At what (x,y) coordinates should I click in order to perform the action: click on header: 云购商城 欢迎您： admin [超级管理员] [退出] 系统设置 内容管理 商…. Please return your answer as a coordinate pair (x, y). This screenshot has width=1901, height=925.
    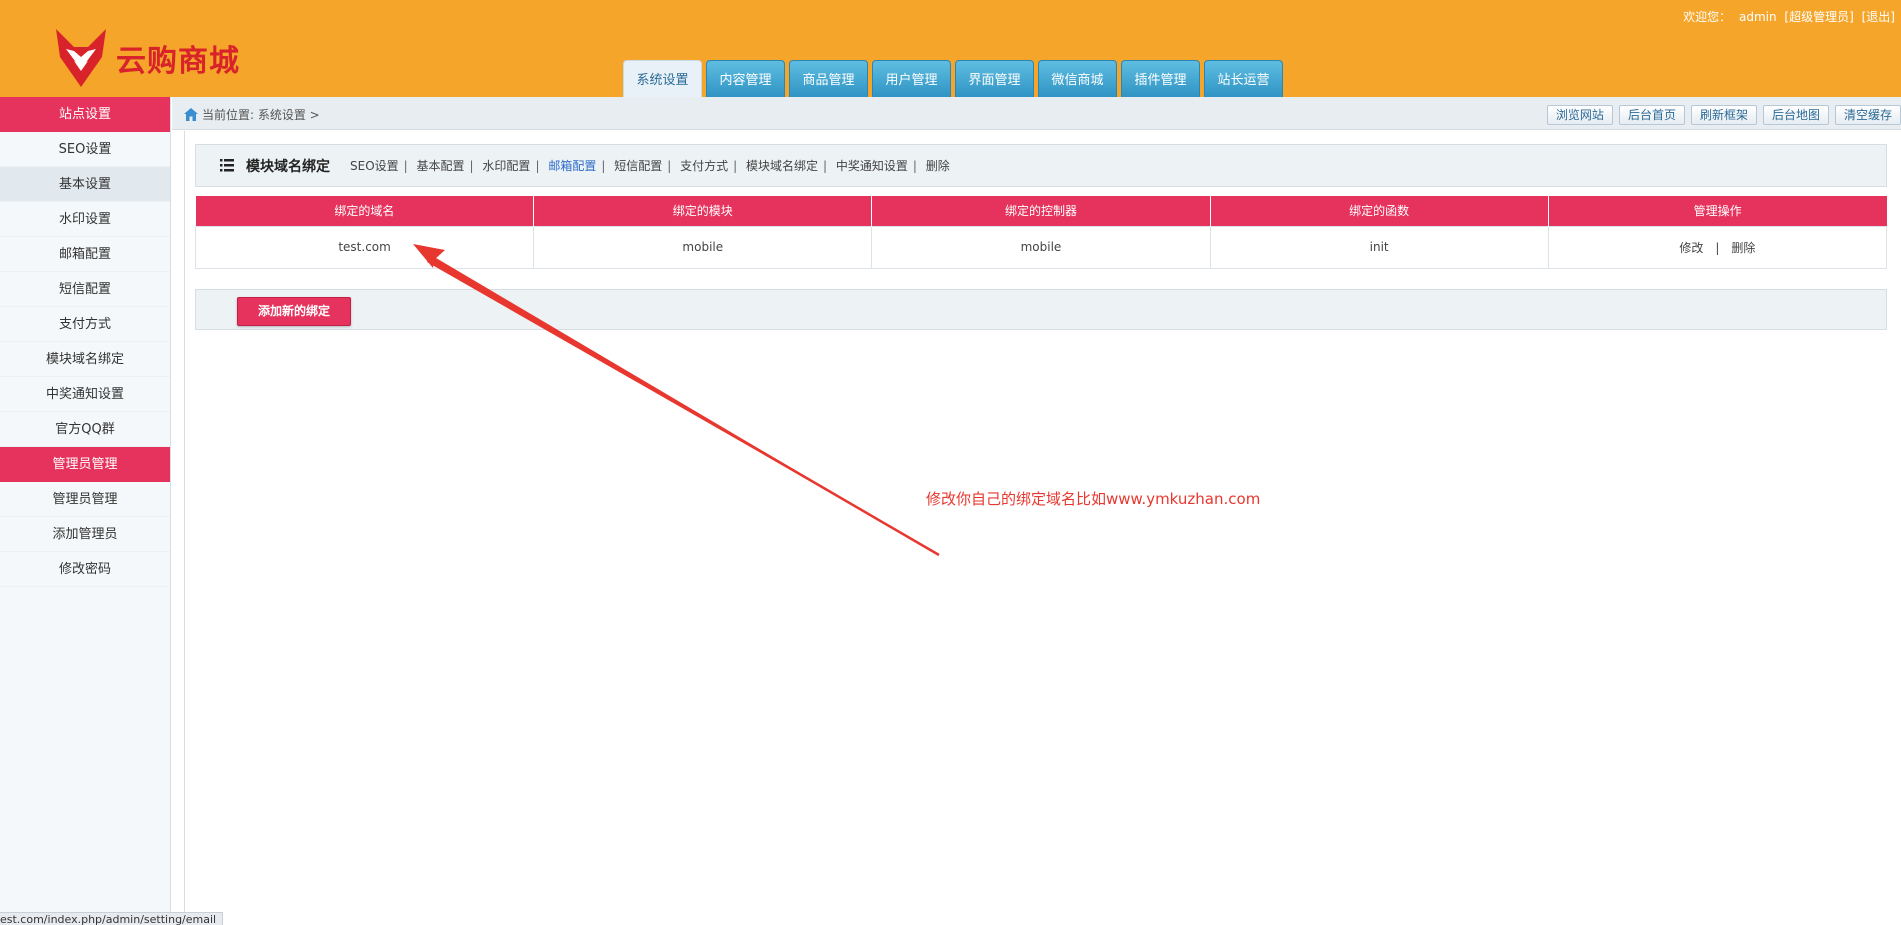
    Looking at the image, I should click on (950, 48).